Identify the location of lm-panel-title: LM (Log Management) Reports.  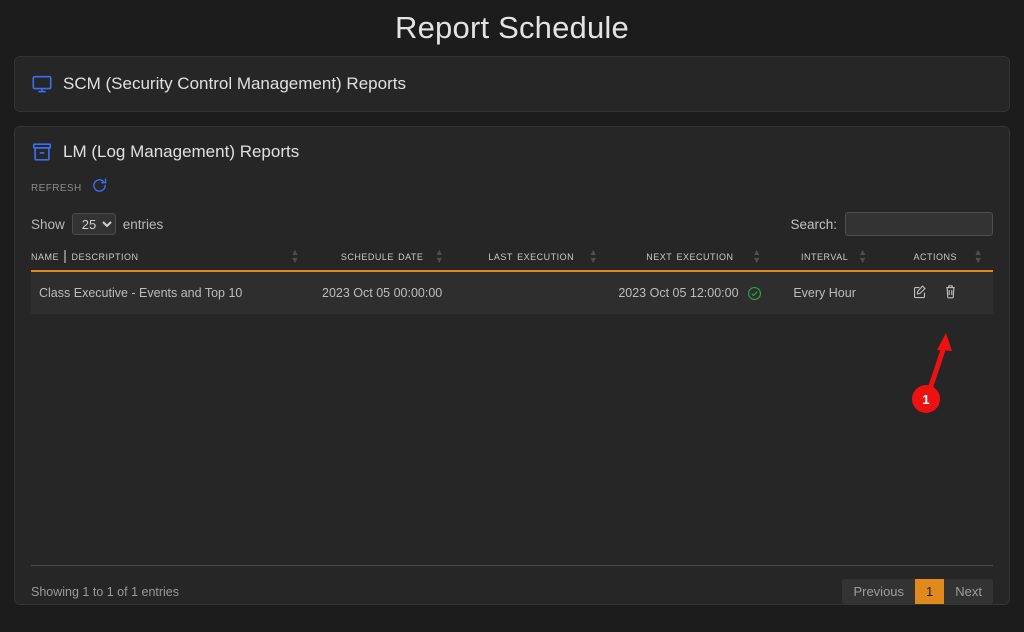
(181, 151).